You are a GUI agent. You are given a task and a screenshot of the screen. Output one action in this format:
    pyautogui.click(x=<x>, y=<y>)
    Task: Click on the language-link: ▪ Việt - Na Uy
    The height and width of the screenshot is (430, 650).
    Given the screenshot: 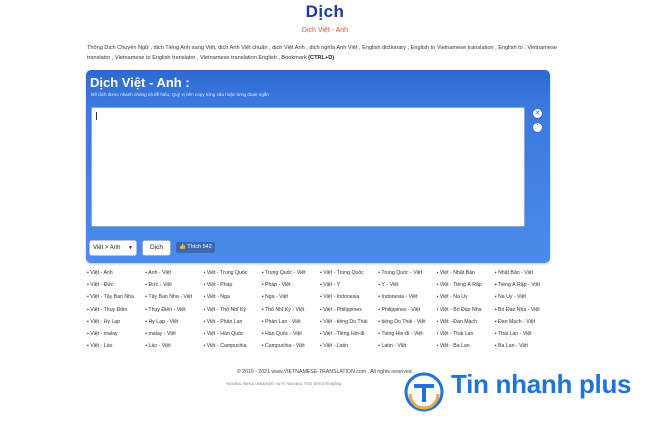 What is the action you would take?
    pyautogui.click(x=466, y=300)
    